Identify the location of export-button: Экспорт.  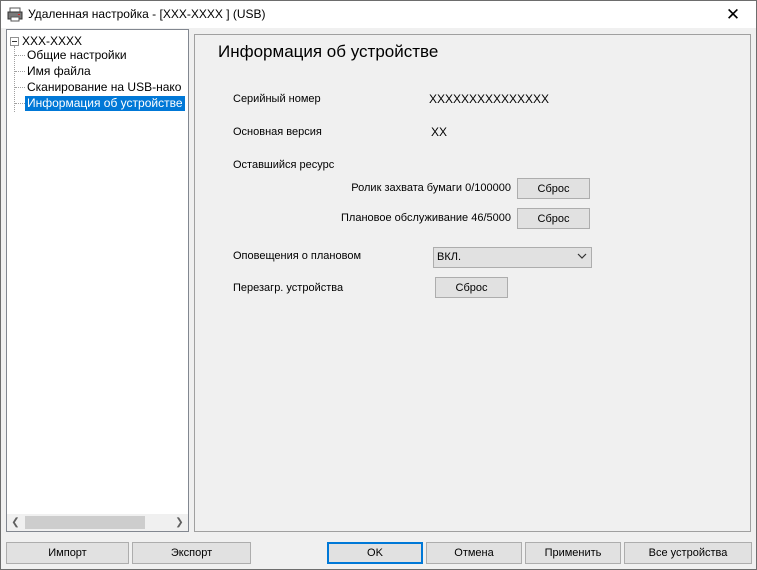
(191, 553).